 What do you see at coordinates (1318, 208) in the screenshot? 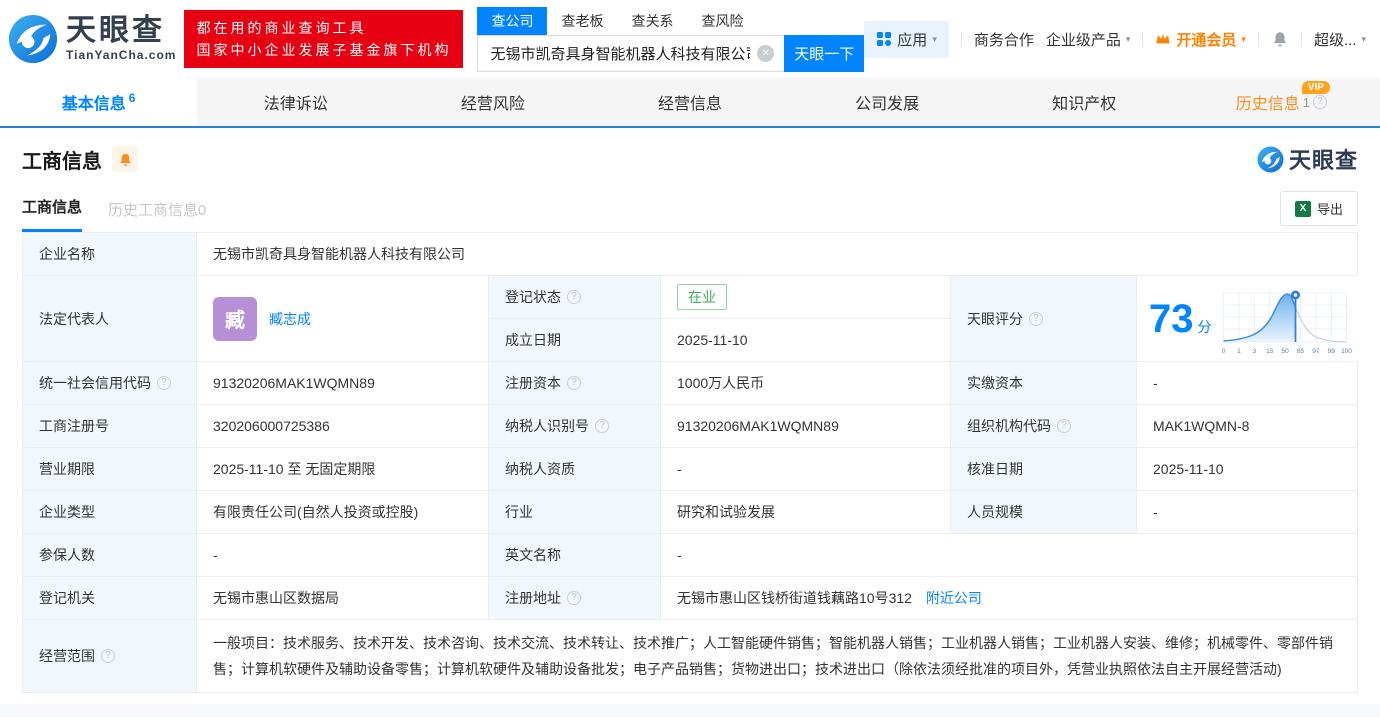
I see `export-button: X 导出` at bounding box center [1318, 208].